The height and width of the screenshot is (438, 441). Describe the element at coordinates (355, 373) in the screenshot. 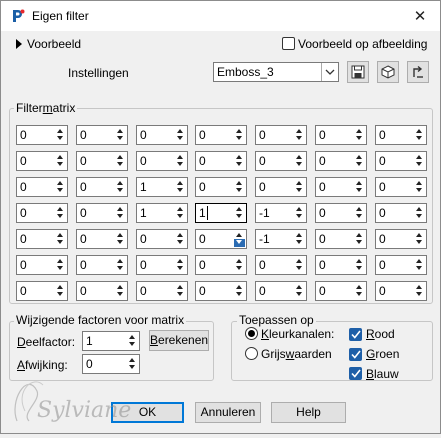

I see `blue-checkbox` at that location.